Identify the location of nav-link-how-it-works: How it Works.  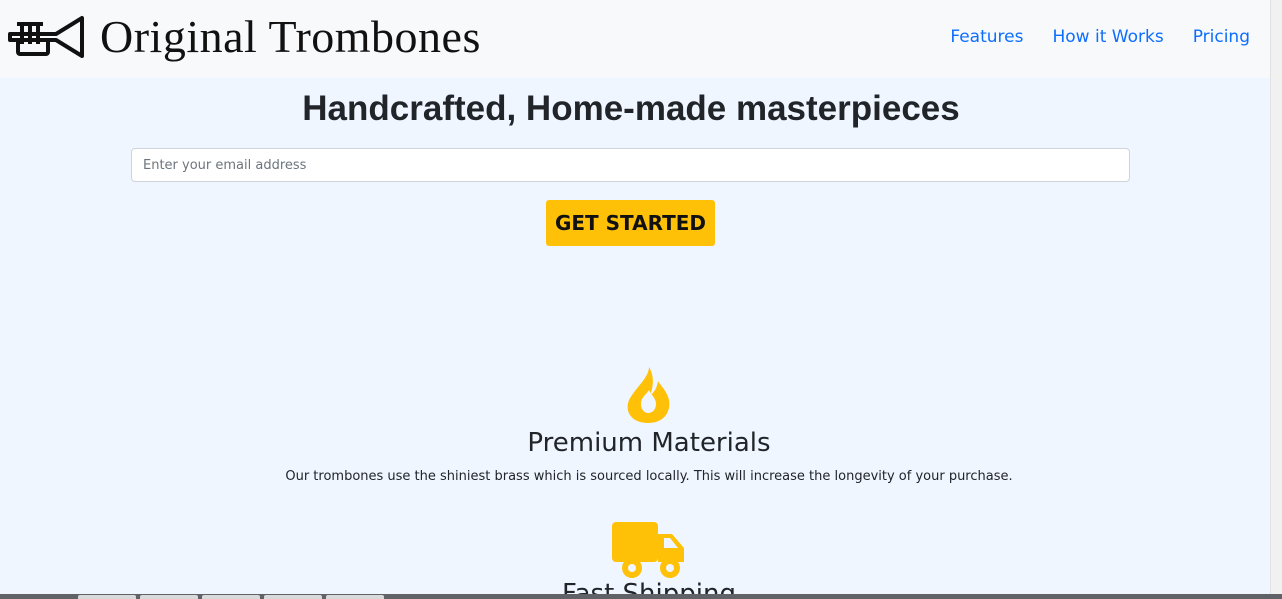
(1107, 37).